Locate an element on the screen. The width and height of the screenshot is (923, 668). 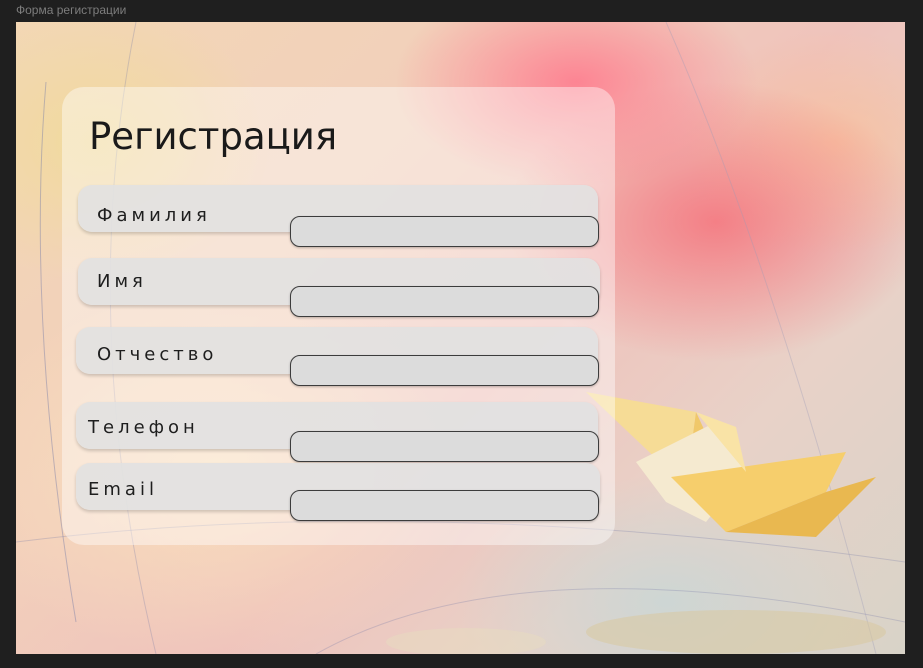
firstname-input is located at coordinates (444, 301).